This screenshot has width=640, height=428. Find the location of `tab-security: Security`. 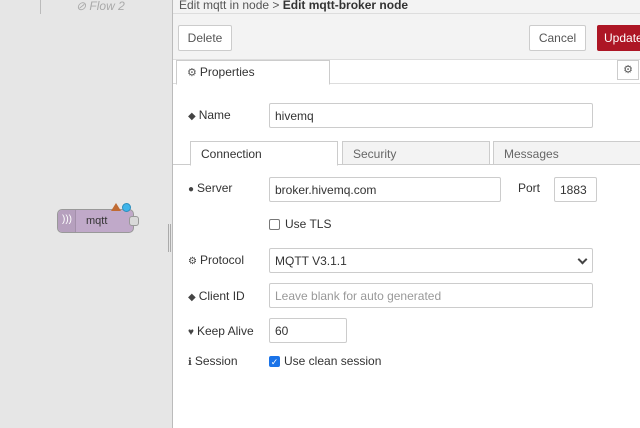

tab-security: Security is located at coordinates (416, 153).